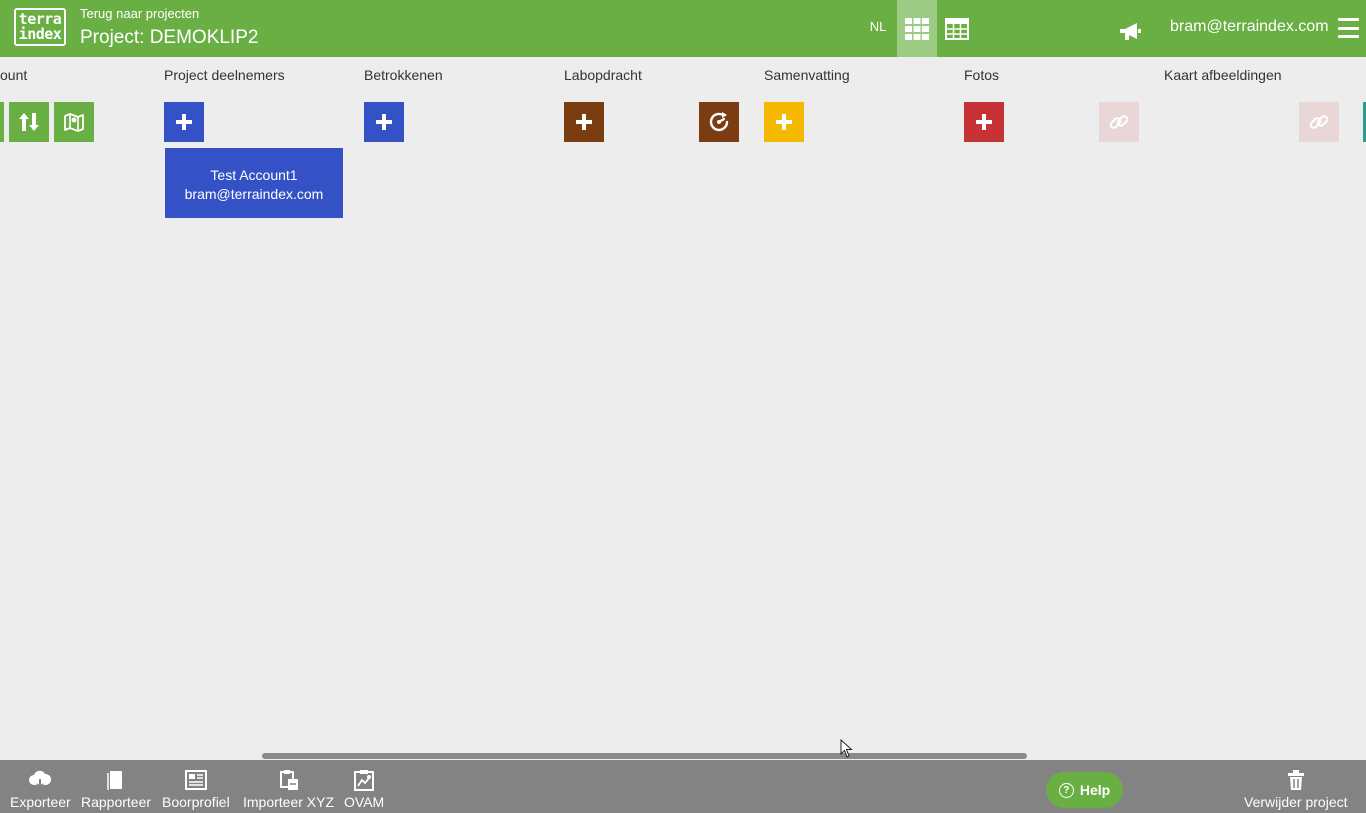  What do you see at coordinates (254, 175) in the screenshot?
I see `participant-name: Test Account1` at bounding box center [254, 175].